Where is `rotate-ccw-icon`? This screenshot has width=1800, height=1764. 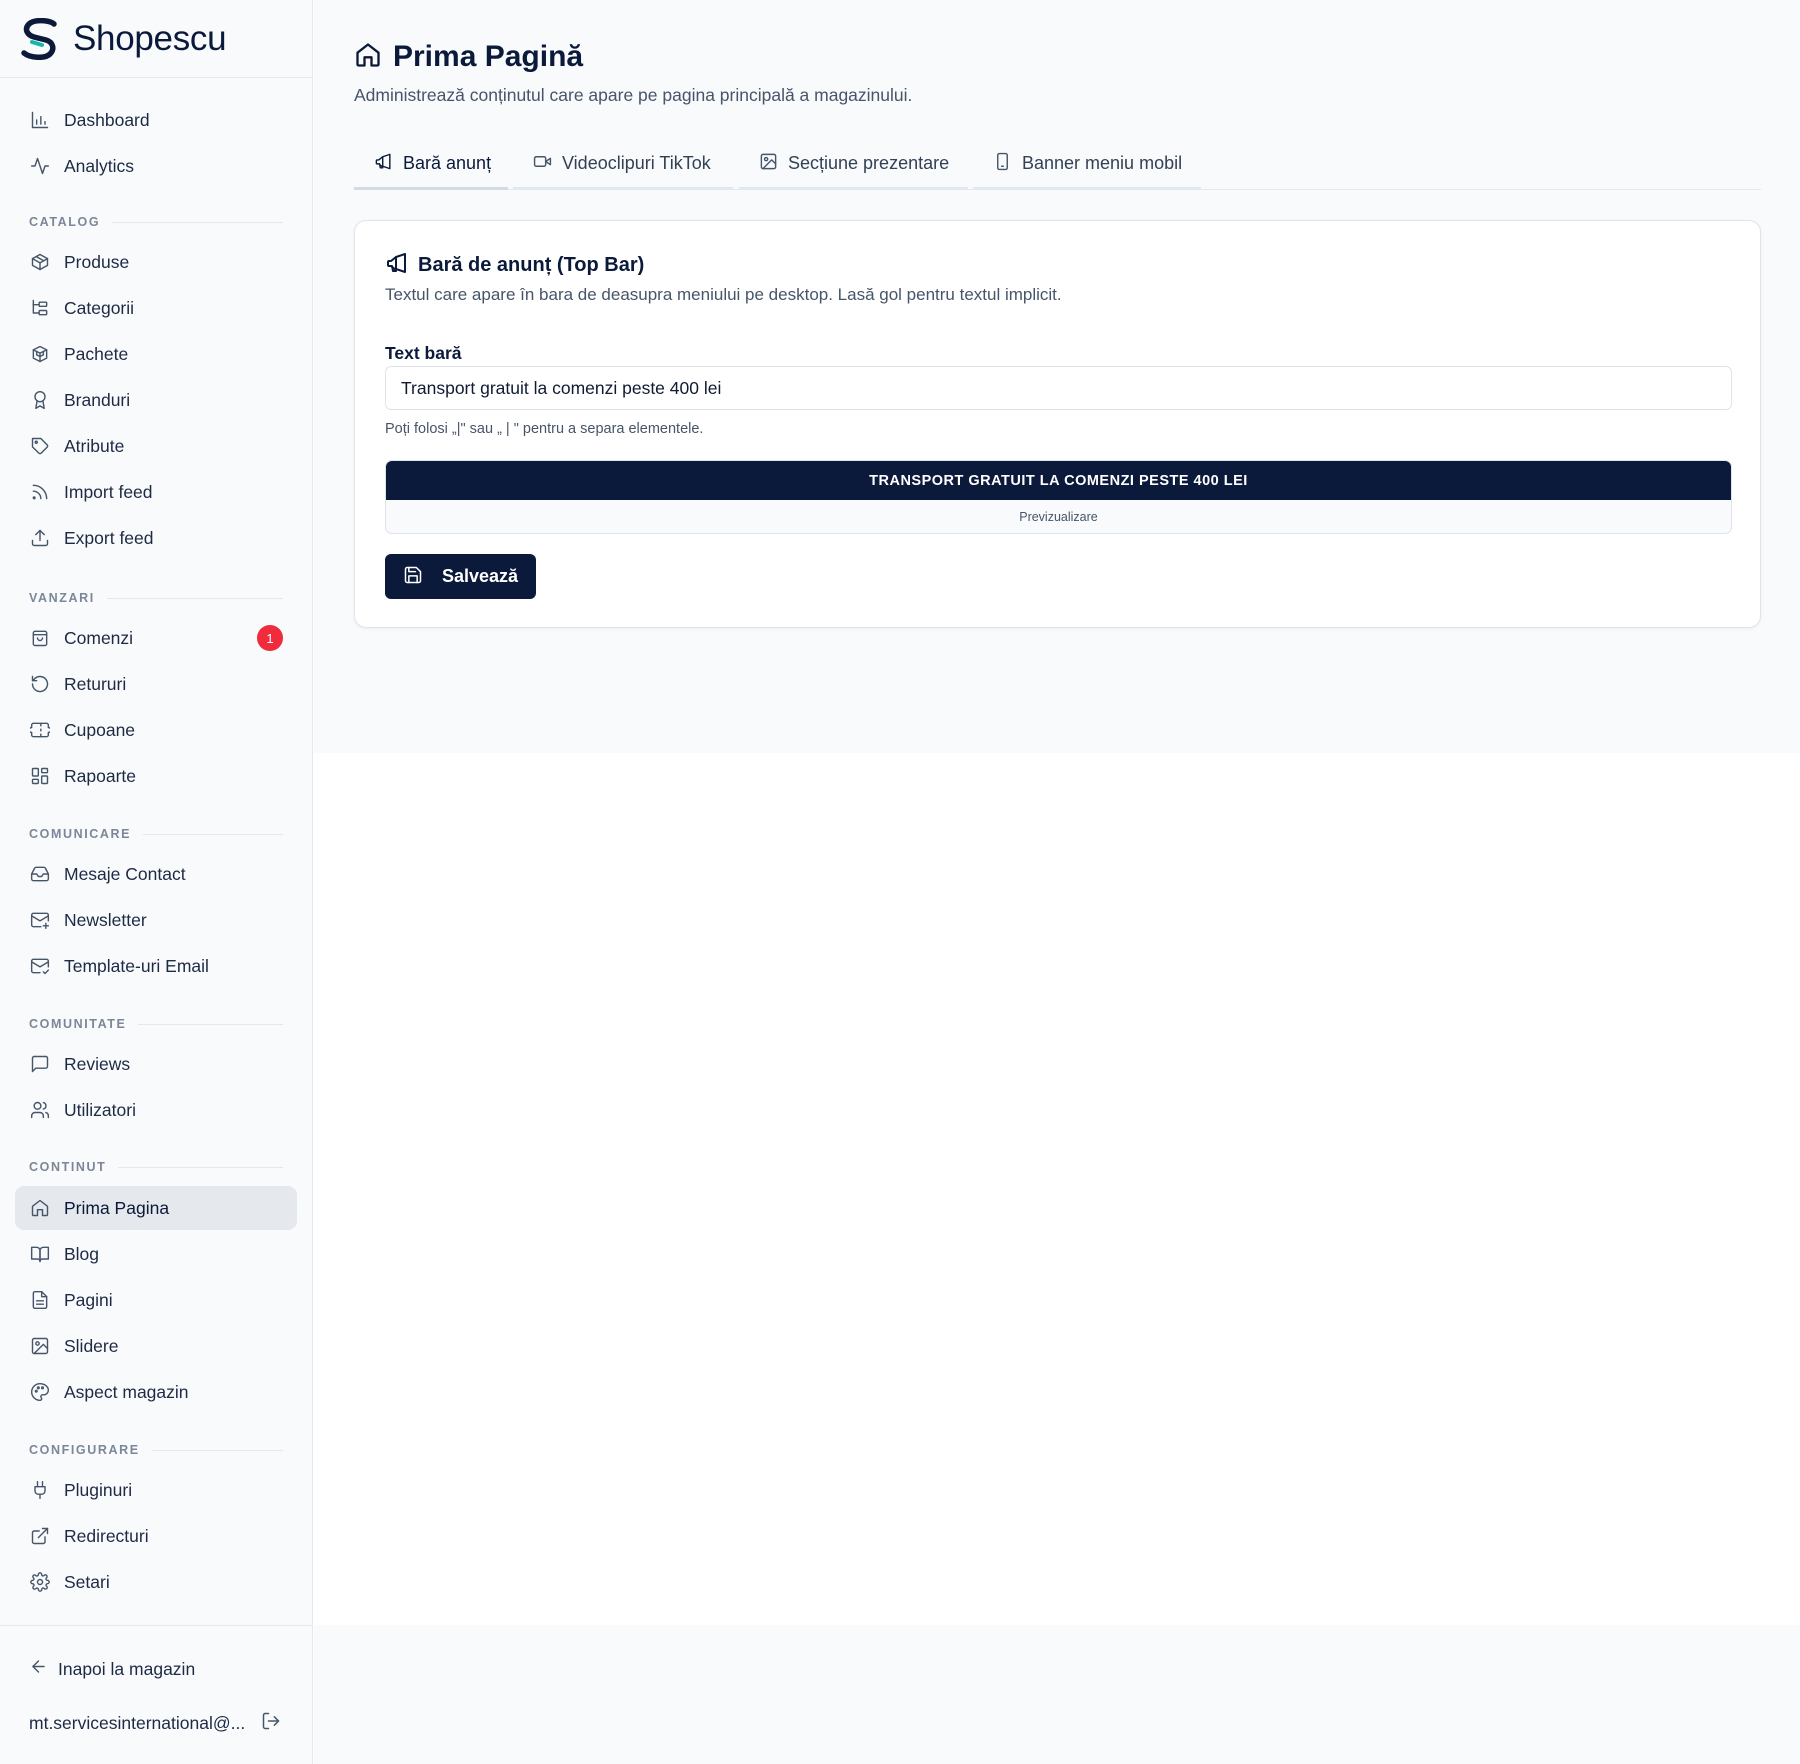 rotate-ccw-icon is located at coordinates (40, 684).